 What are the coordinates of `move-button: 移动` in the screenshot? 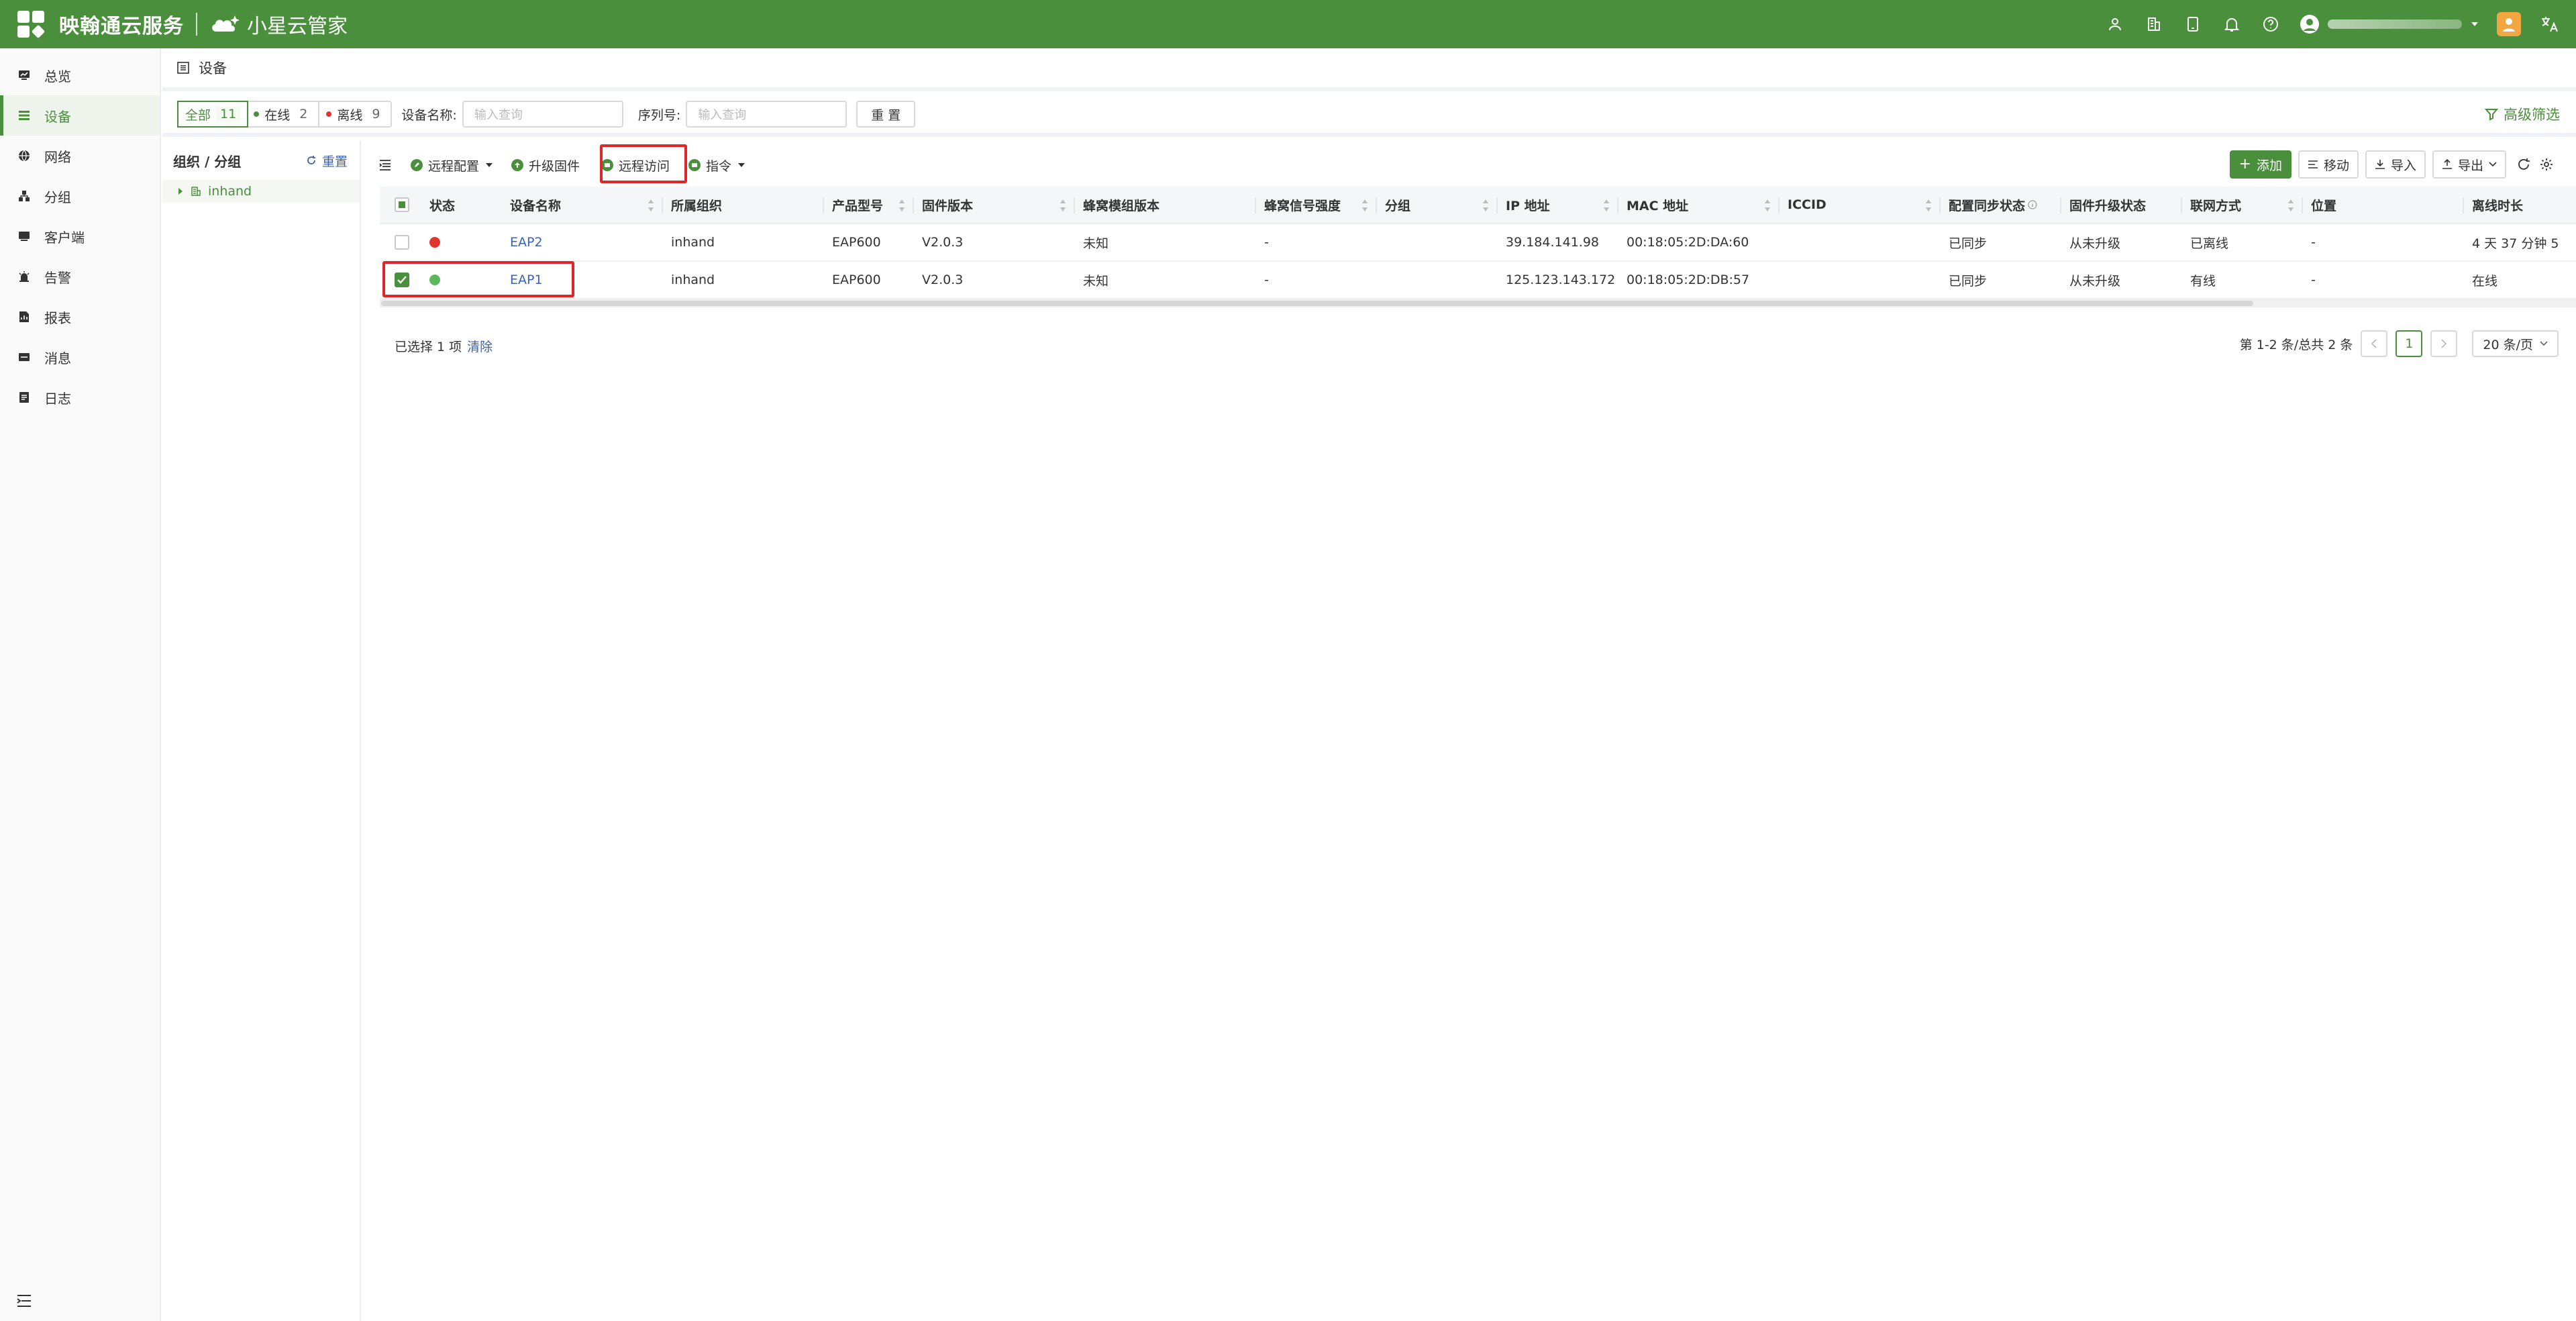 It's located at (2328, 164).